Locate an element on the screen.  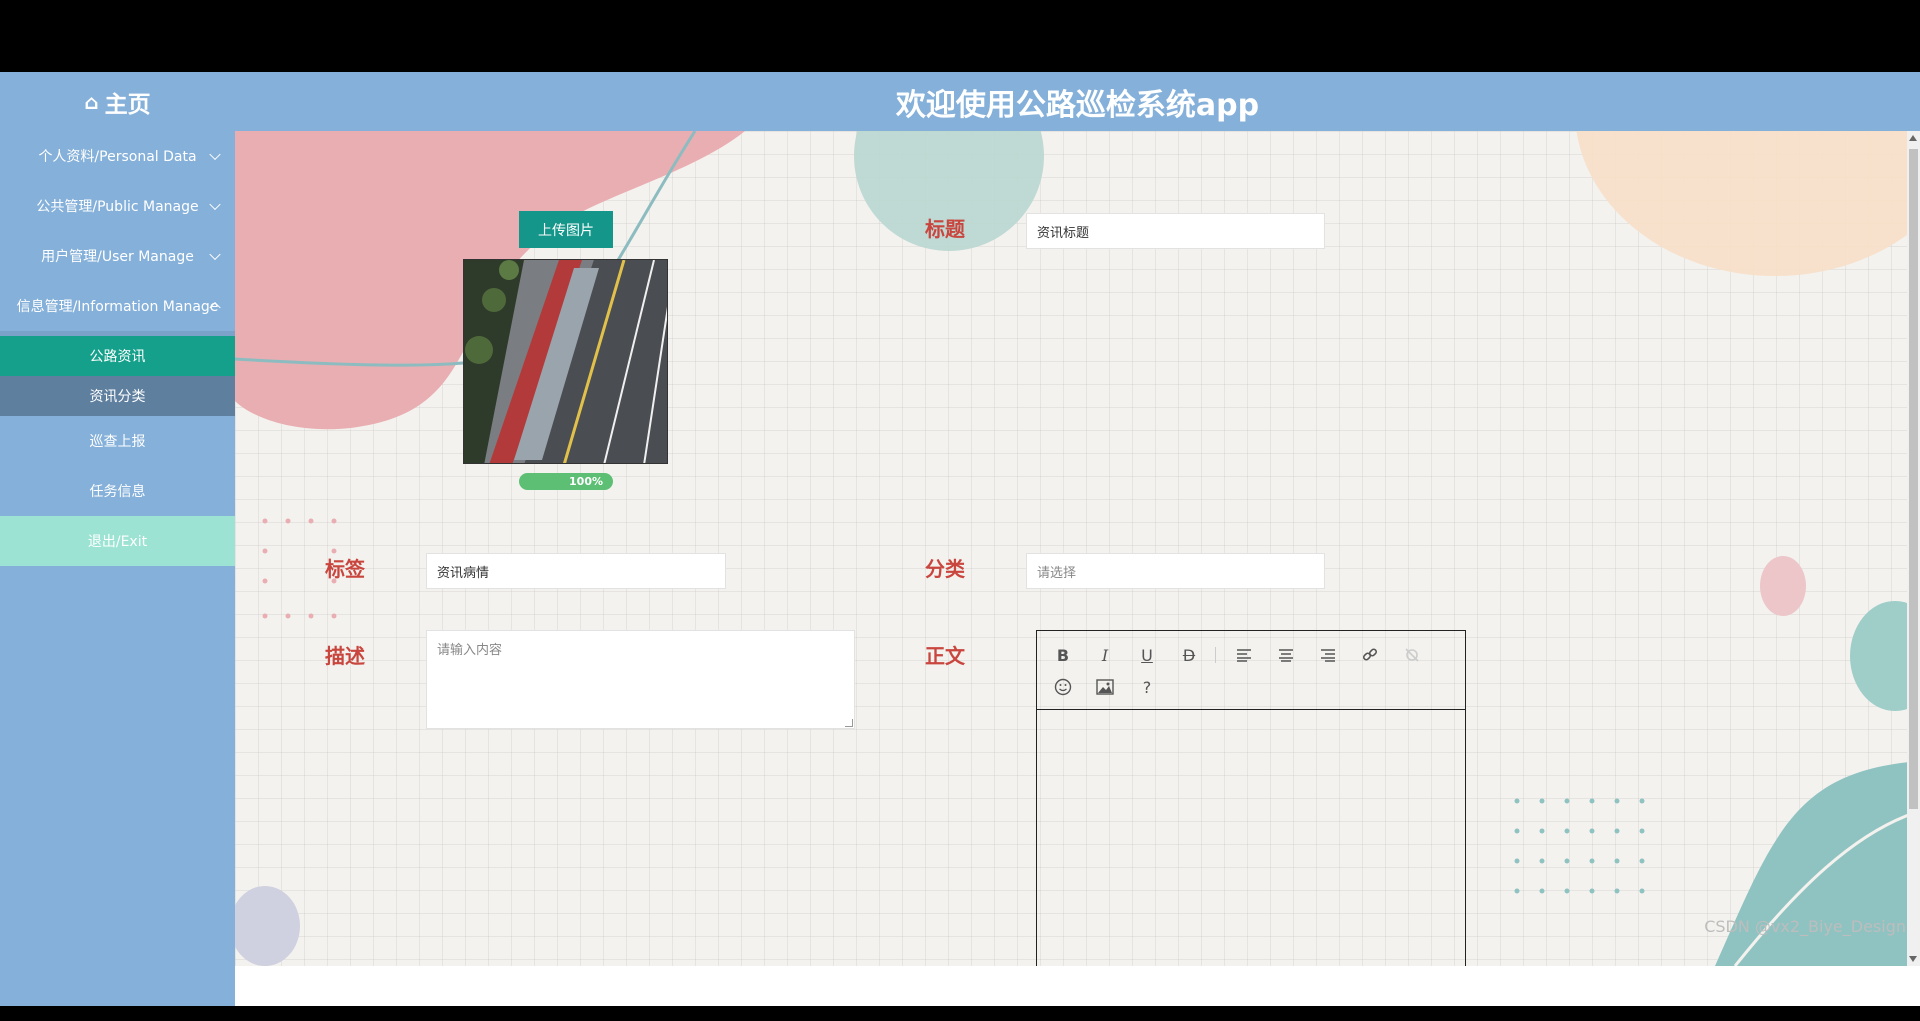
sidebar-item-personal-data: 个人资料/Personal Data is located at coordinates (117, 156).